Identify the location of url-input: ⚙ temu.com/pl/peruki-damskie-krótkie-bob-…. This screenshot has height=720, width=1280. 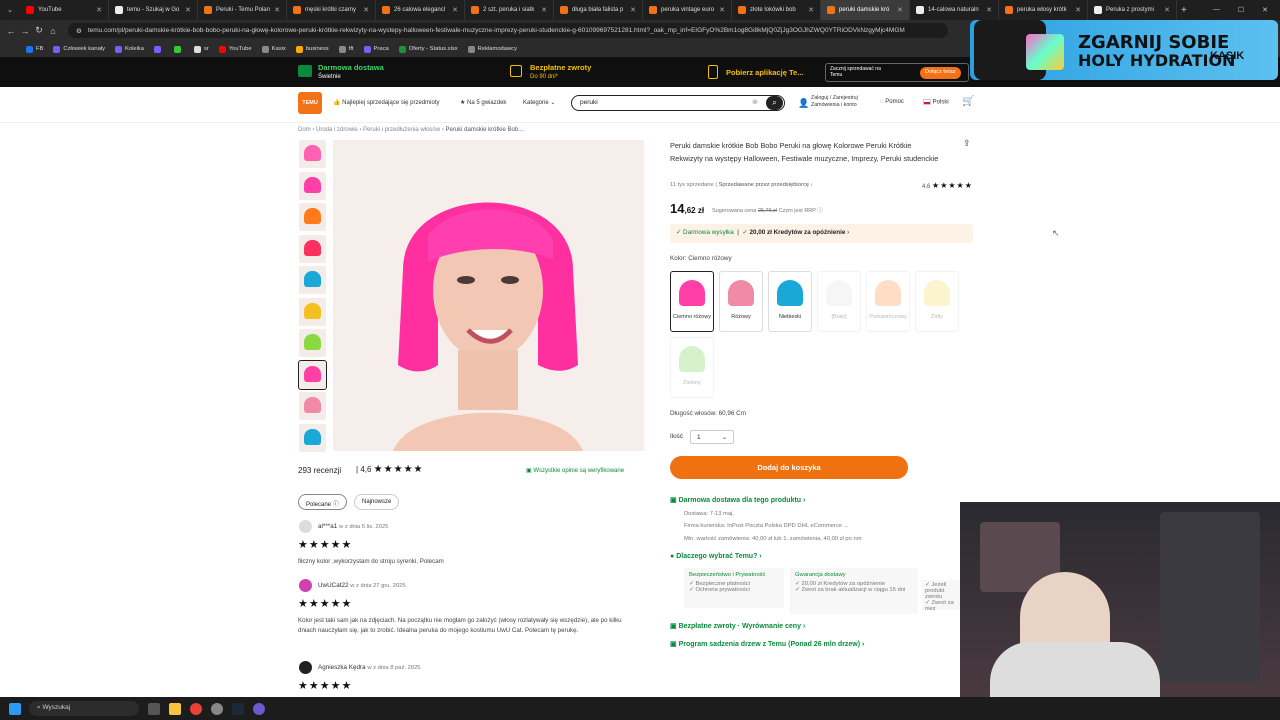
(508, 30).